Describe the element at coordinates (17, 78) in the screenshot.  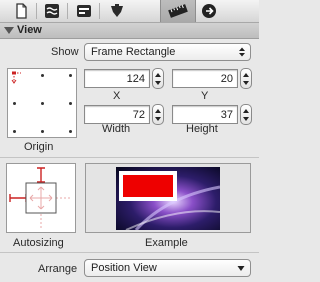
I see `origin-selected-icon` at that location.